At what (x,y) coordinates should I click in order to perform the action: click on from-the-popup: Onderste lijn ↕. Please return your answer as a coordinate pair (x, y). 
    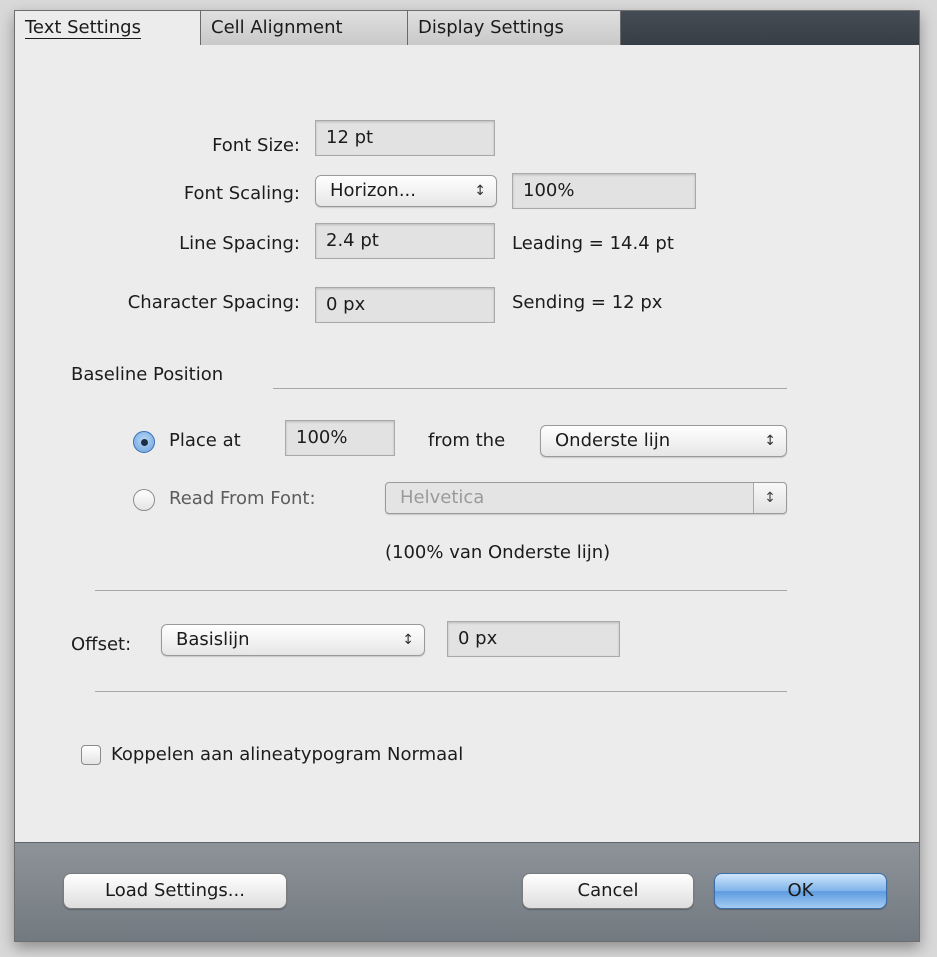
    Looking at the image, I should click on (663, 441).